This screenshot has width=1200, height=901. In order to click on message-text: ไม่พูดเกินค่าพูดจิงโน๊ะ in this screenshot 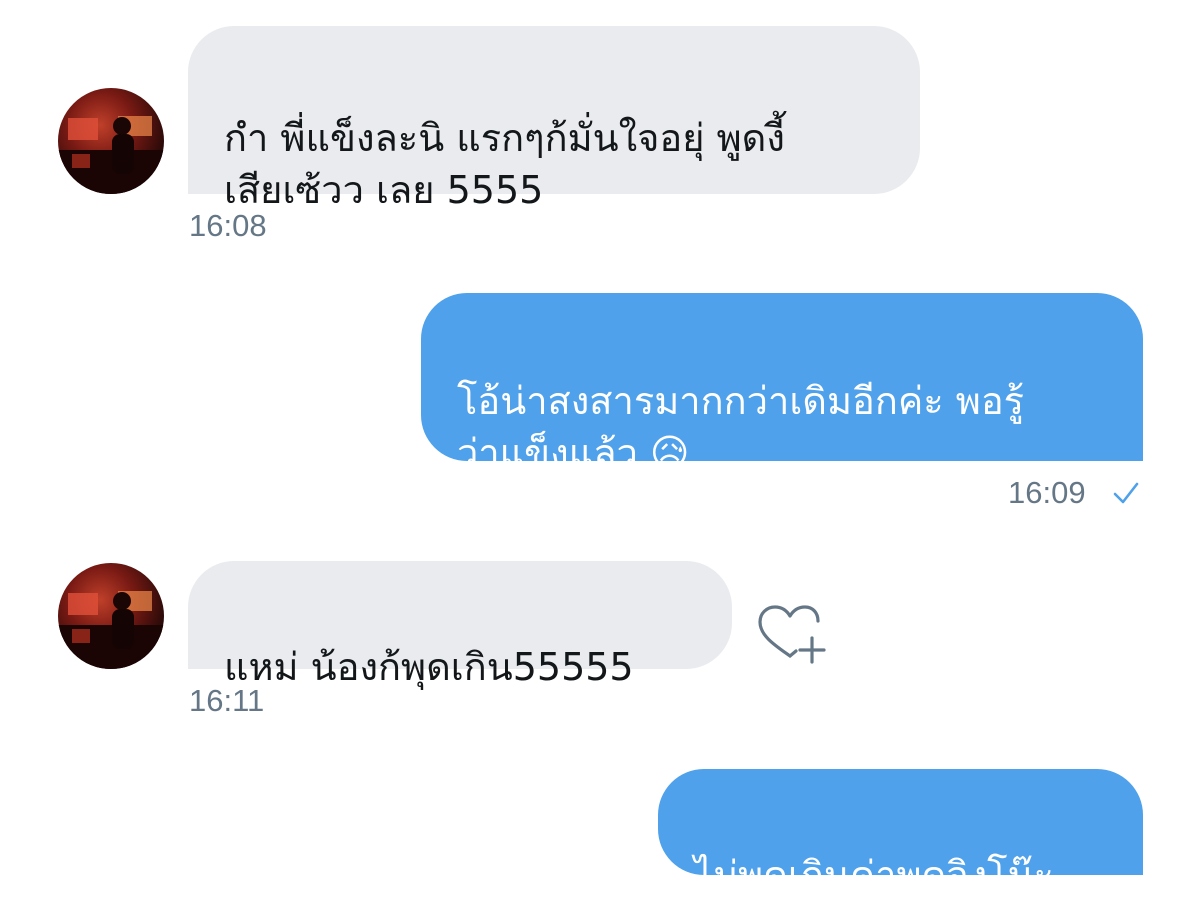, I will do `click(874, 875)`.